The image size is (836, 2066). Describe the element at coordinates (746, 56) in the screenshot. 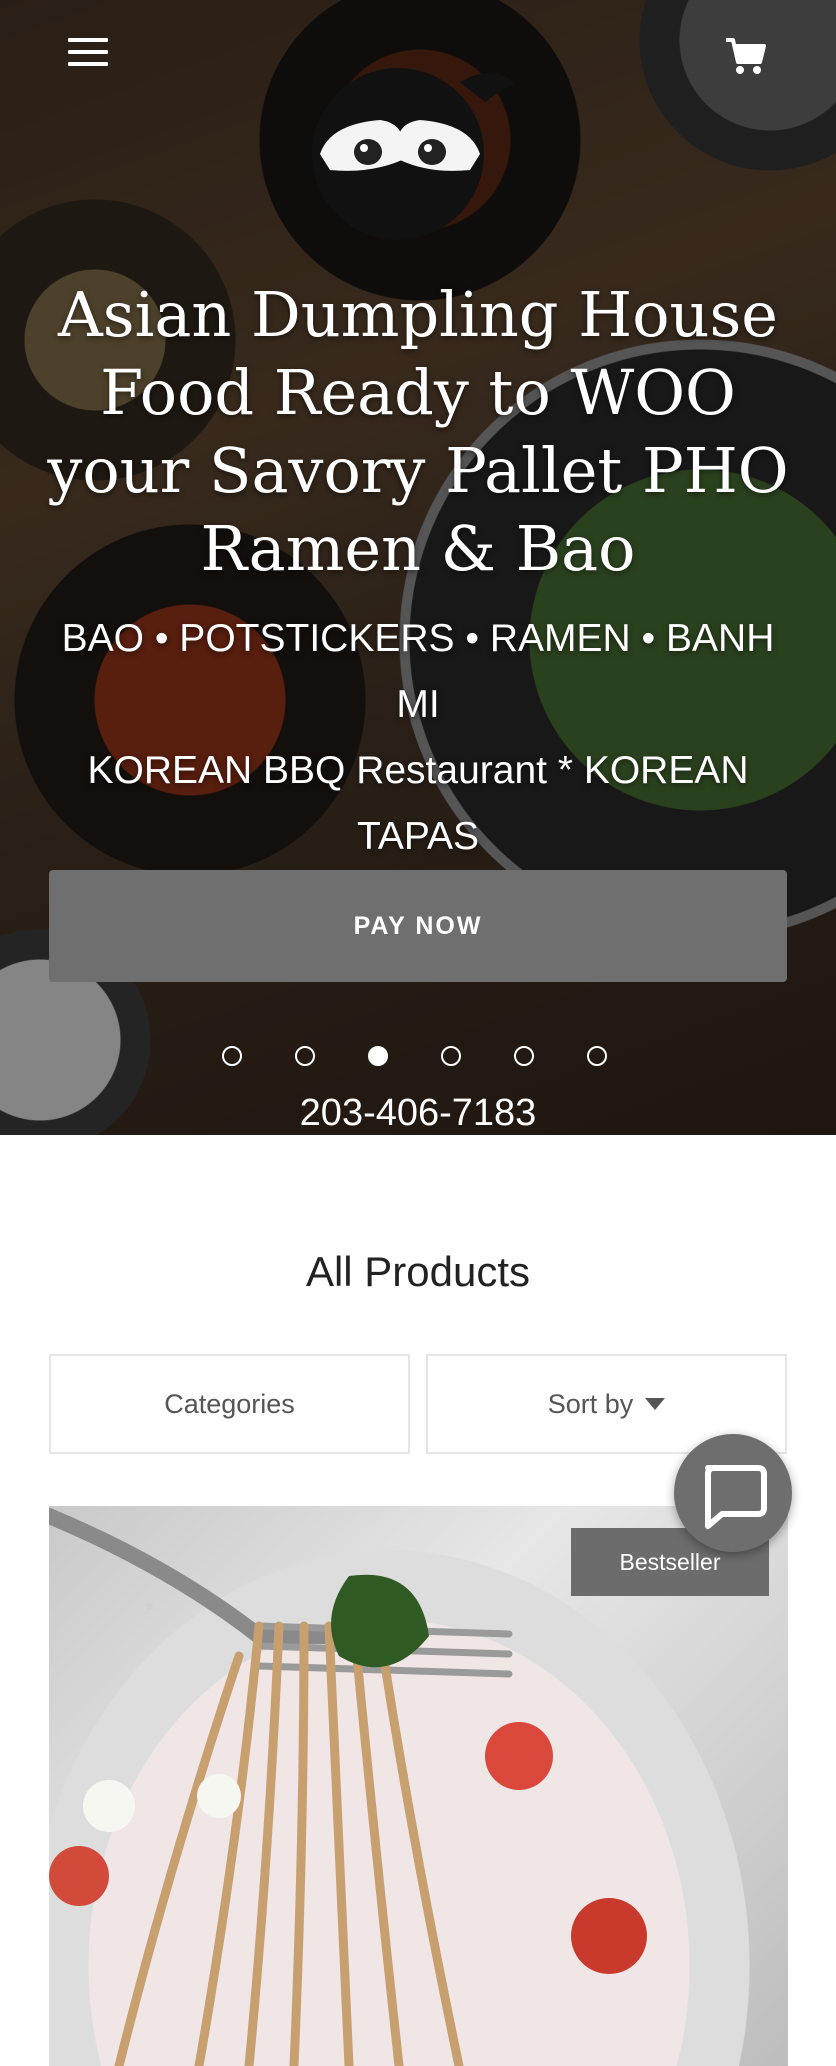

I see `shopping-cart-icon` at that location.